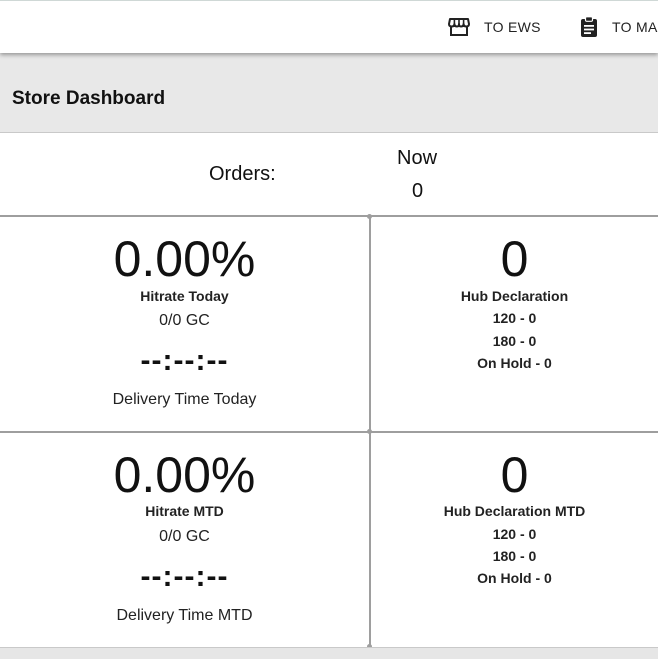 This screenshot has width=658, height=659. What do you see at coordinates (514, 511) in the screenshot?
I see `hub-declaration-mtd-label: Hub Declaration MTD` at bounding box center [514, 511].